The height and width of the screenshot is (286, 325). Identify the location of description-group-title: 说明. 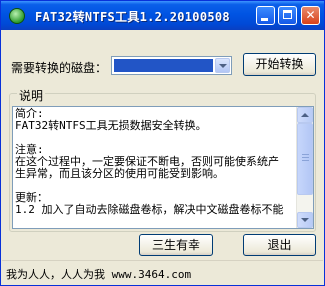
(31, 95).